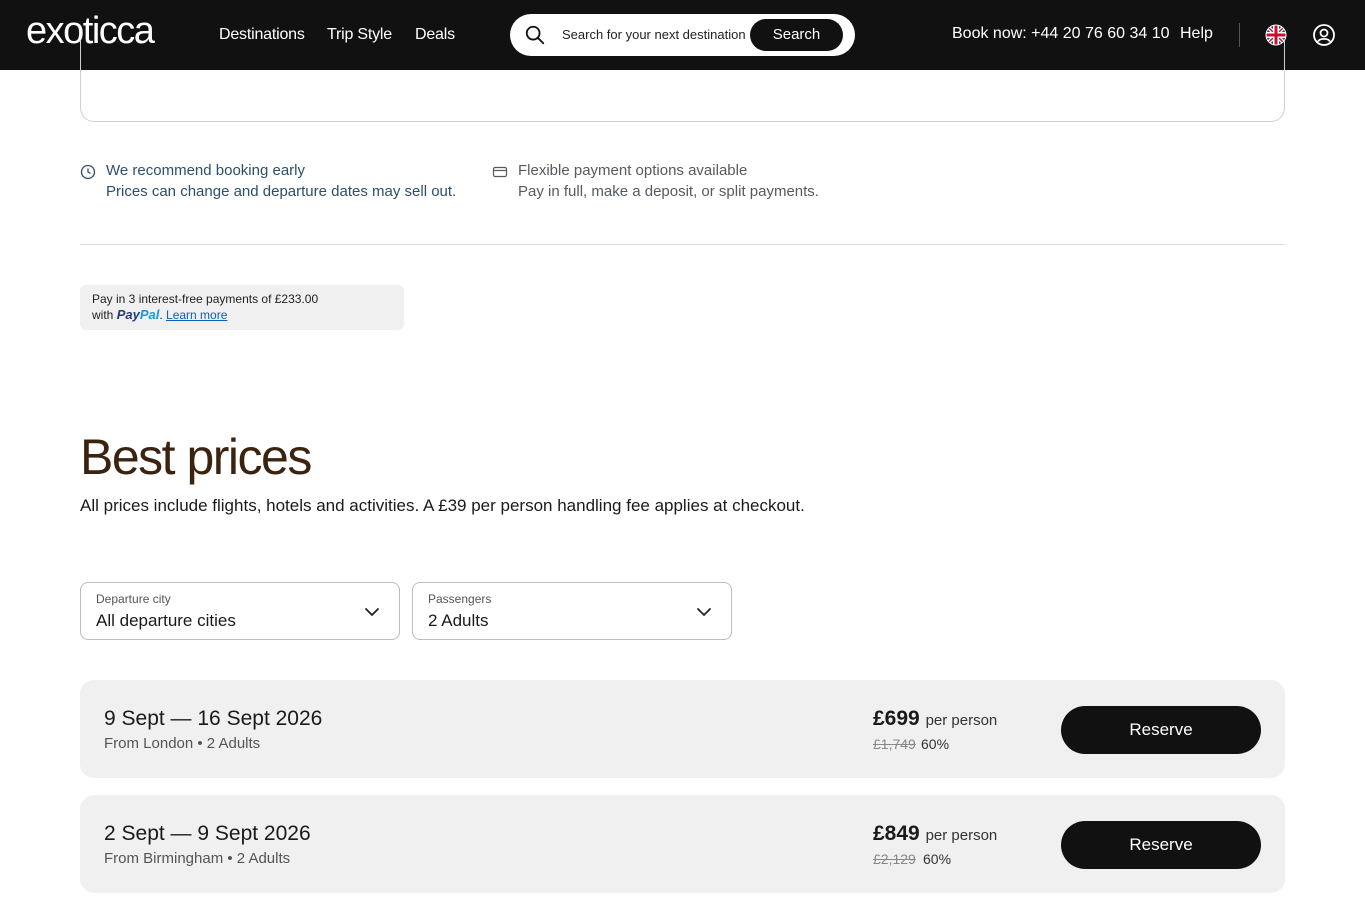  I want to click on current-price: £849 per person, so click(935, 833).